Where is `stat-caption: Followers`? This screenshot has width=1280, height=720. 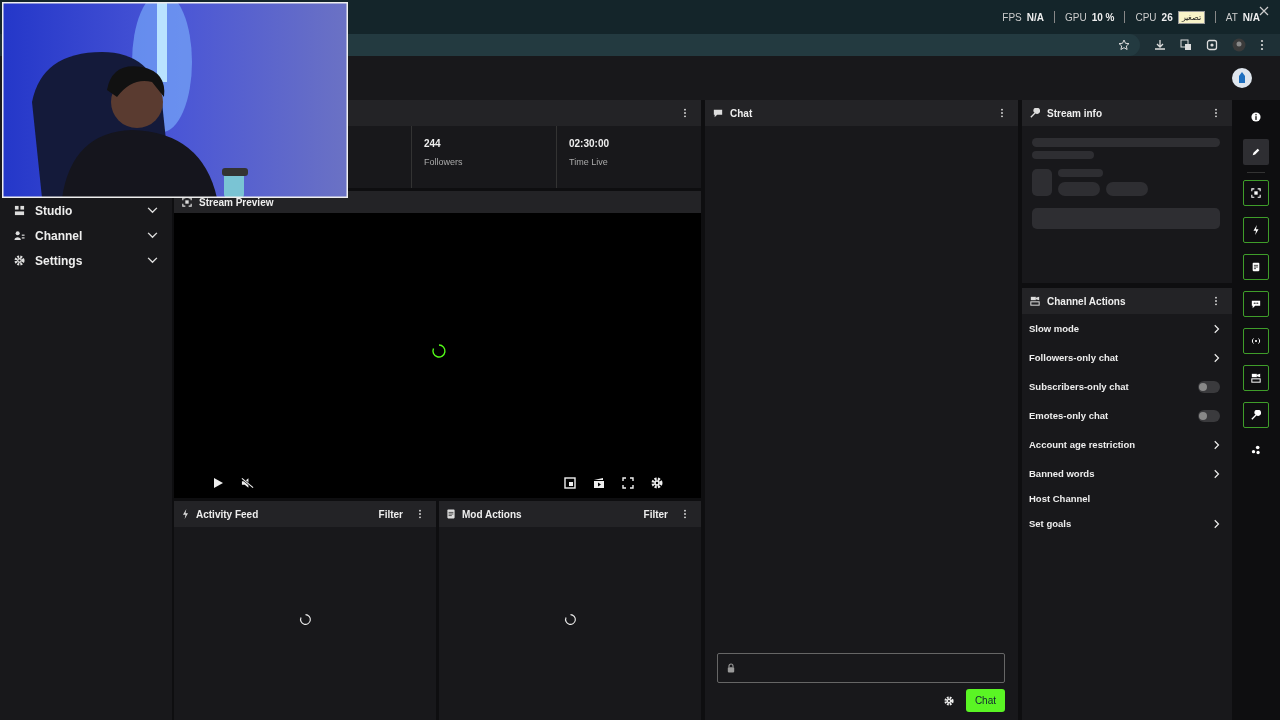 stat-caption: Followers is located at coordinates (444, 162).